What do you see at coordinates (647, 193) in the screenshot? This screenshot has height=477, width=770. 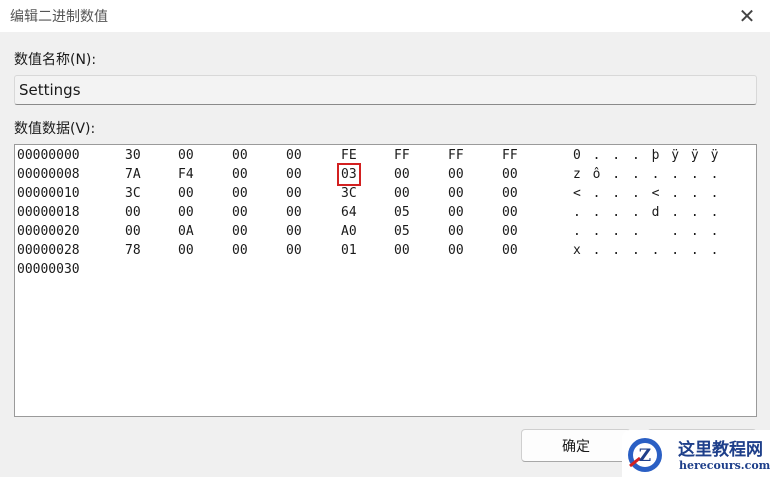 I see `hex-ascii: < . . . < . . .` at bounding box center [647, 193].